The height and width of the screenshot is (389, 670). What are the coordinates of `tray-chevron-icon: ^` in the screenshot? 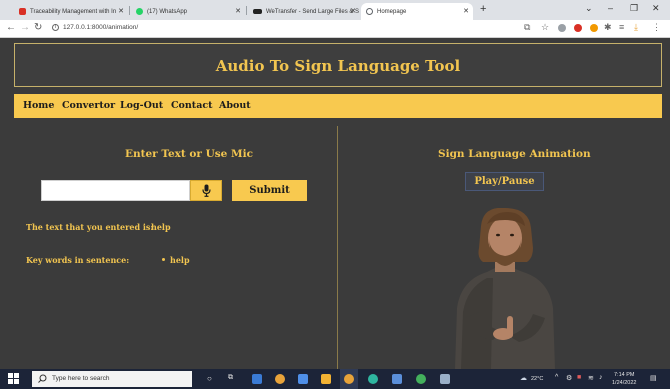 It's located at (556, 377).